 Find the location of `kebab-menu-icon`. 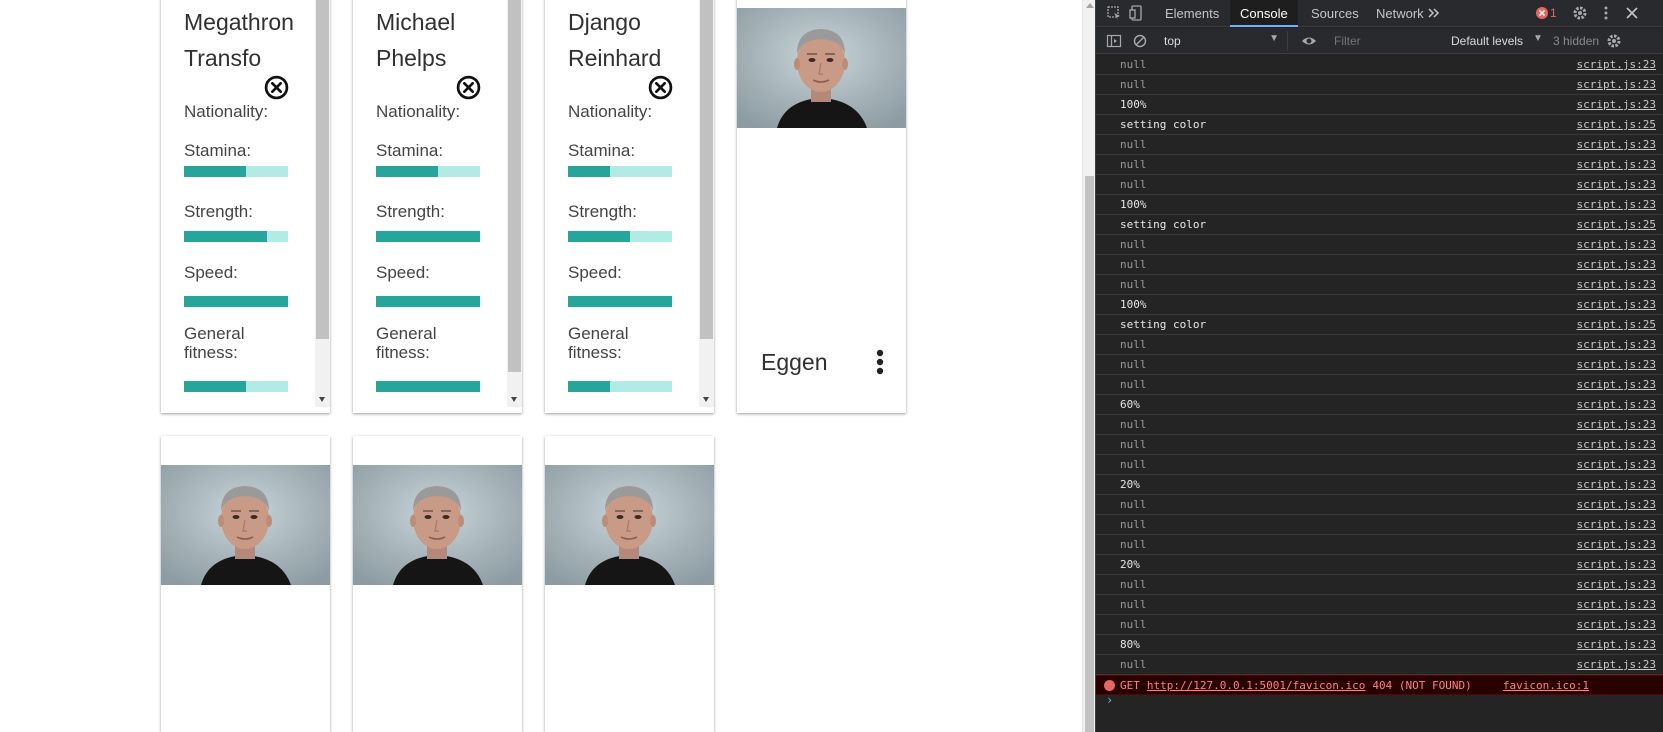

kebab-menu-icon is located at coordinates (1606, 13).